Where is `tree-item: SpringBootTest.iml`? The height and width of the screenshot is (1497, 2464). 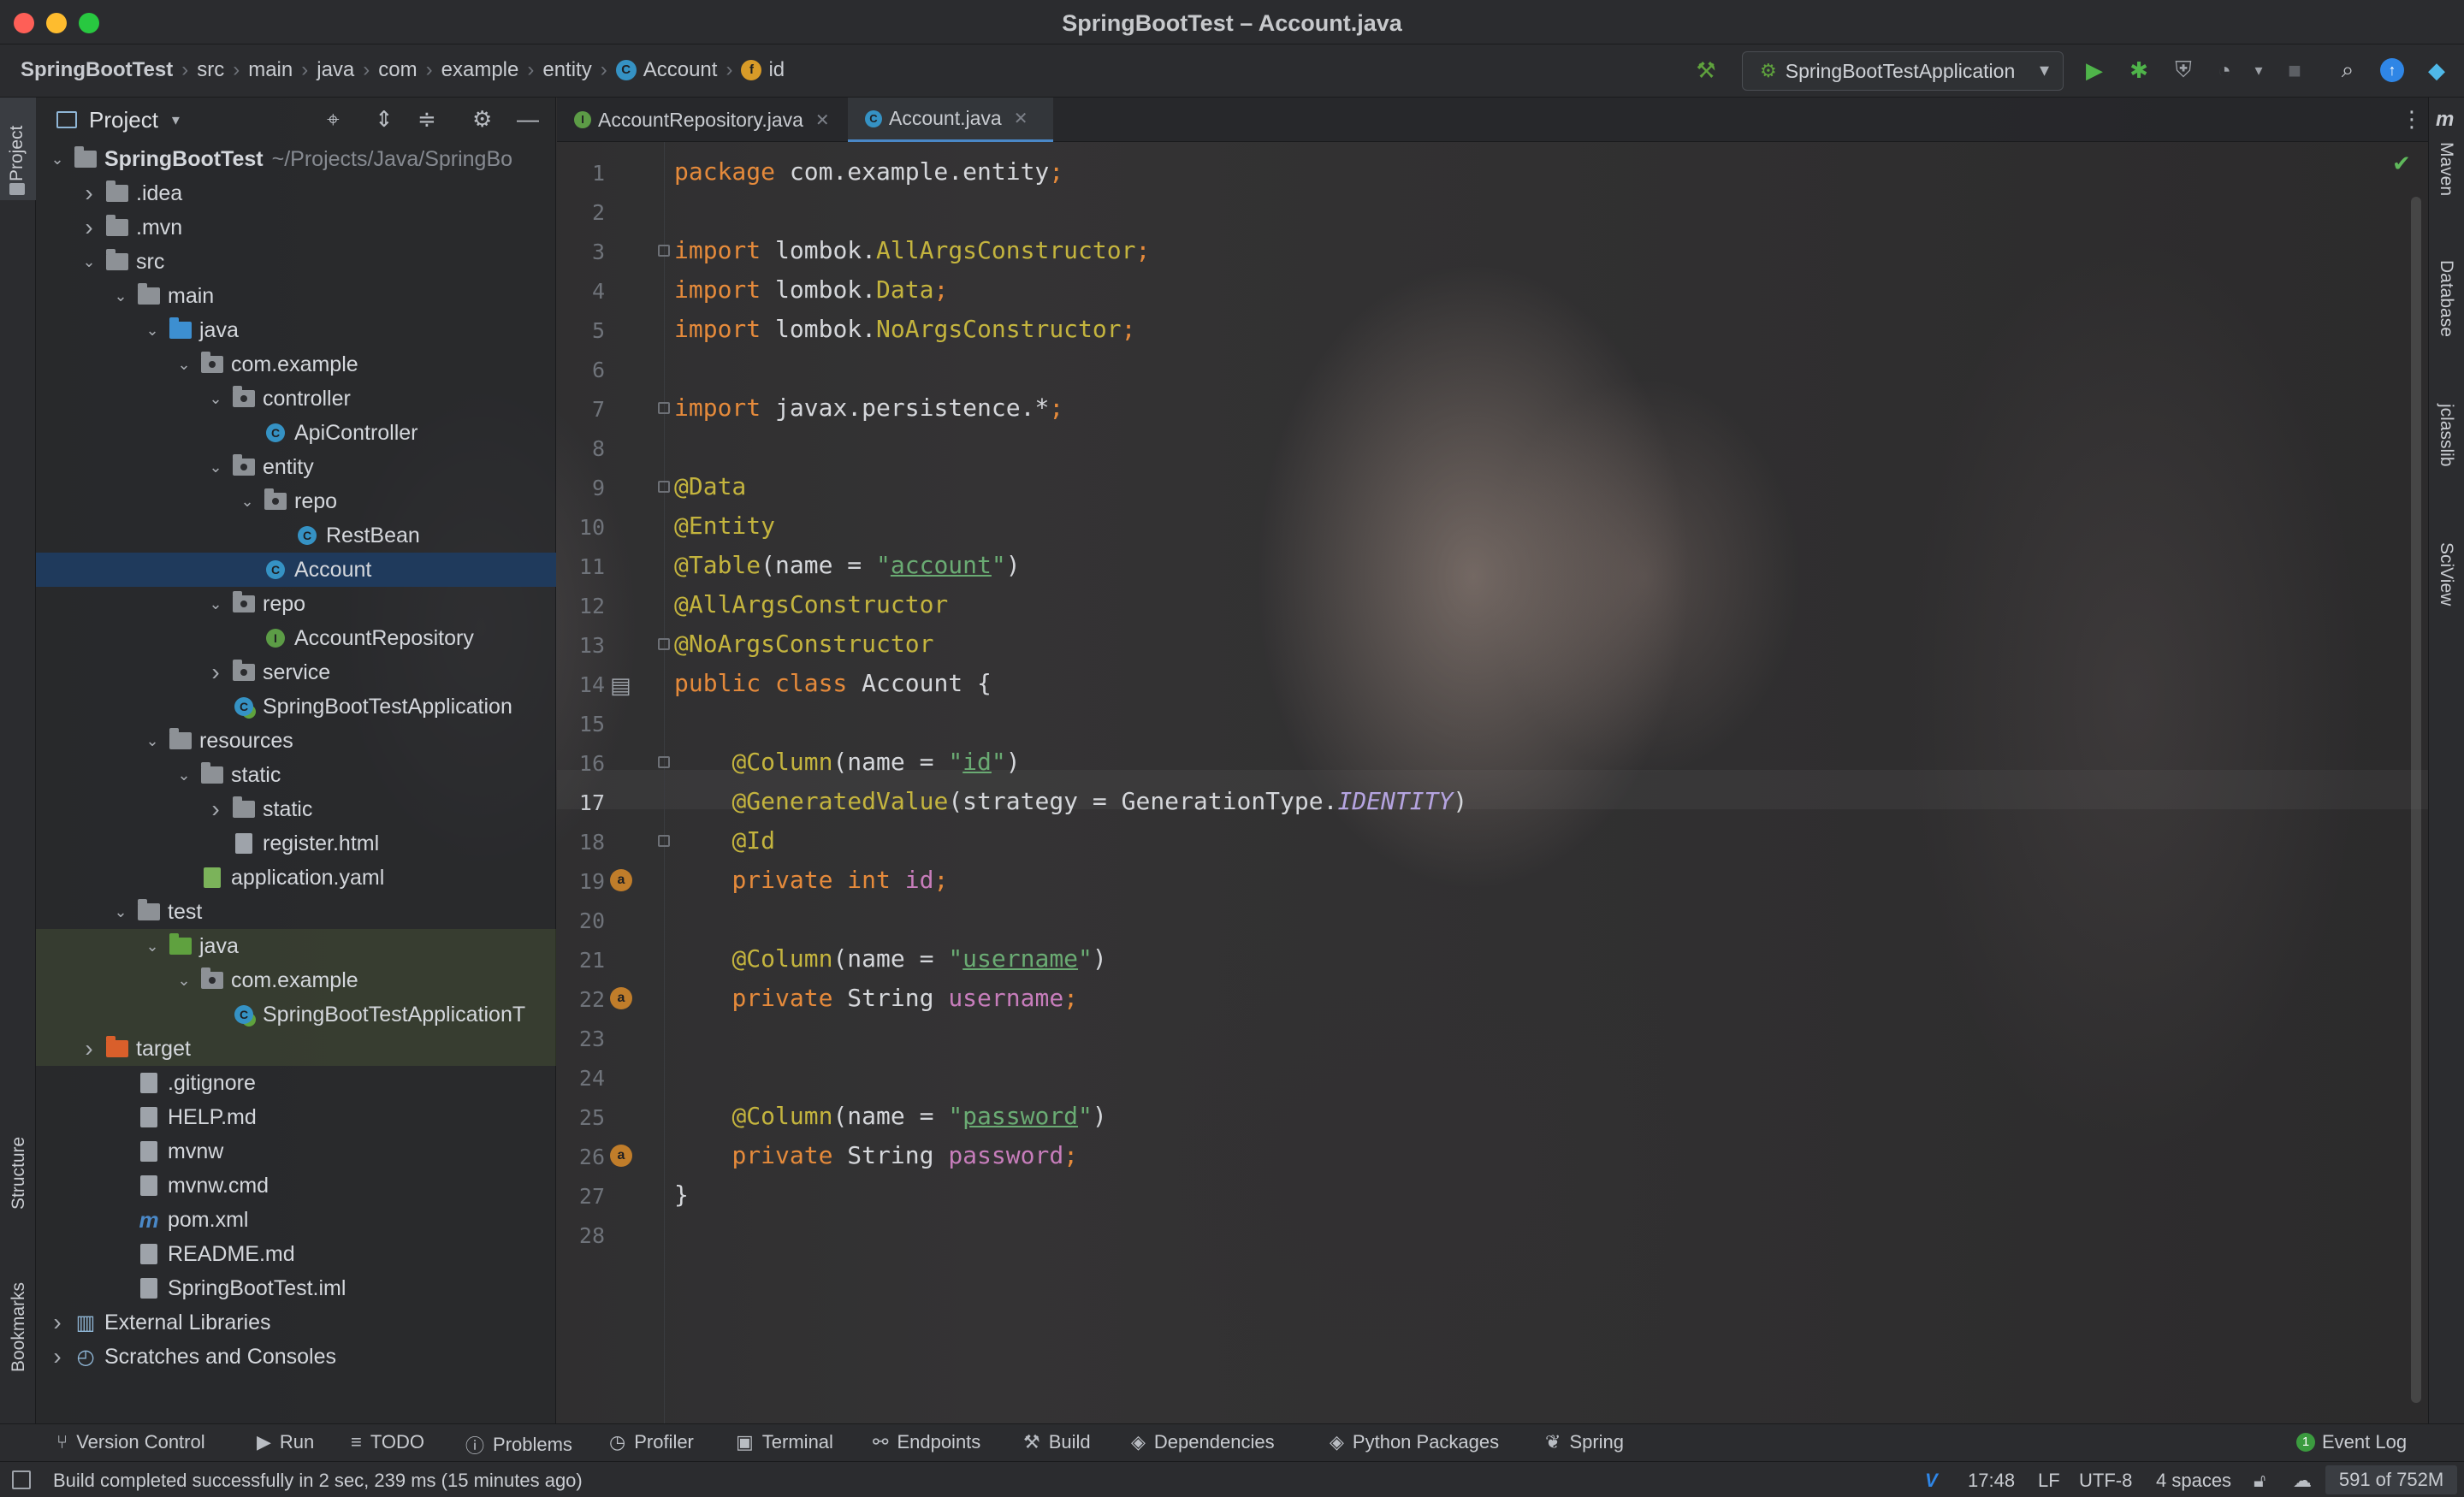 tree-item: SpringBootTest.iml is located at coordinates (296, 1288).